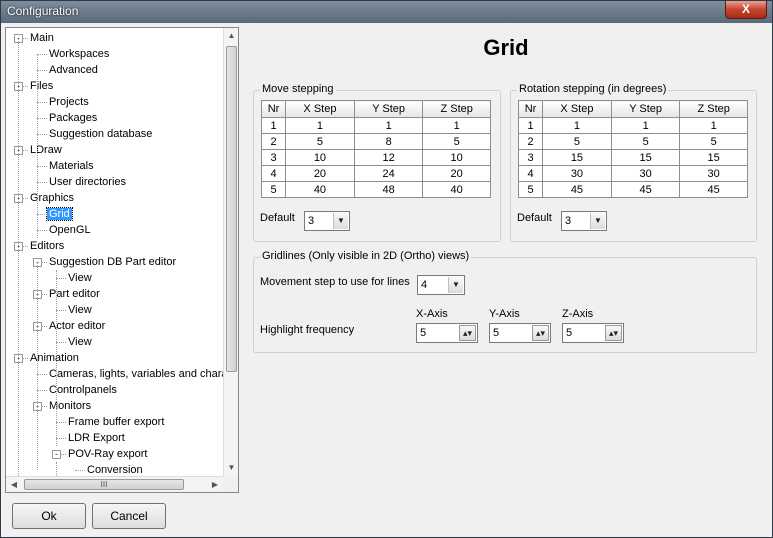 This screenshot has width=773, height=538. What do you see at coordinates (447, 333) in the screenshot?
I see `x-axis-spinner: 5 ▴▾` at bounding box center [447, 333].